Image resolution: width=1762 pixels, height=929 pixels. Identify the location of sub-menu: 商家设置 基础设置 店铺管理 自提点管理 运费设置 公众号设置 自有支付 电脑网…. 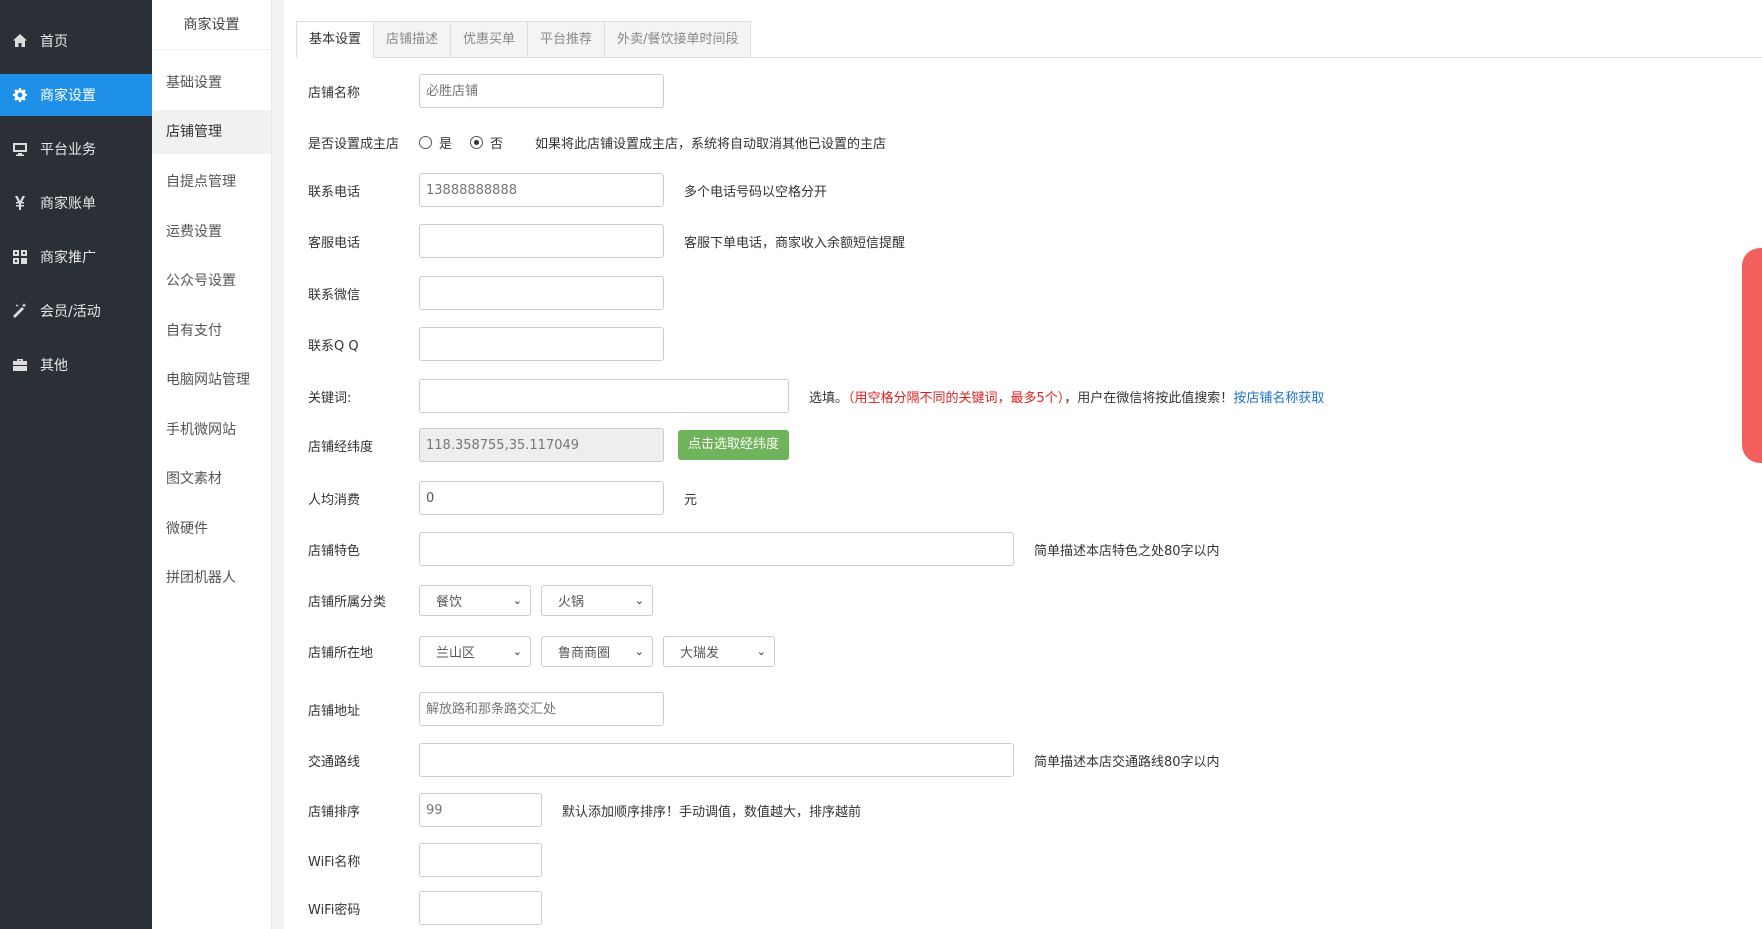
(212, 464).